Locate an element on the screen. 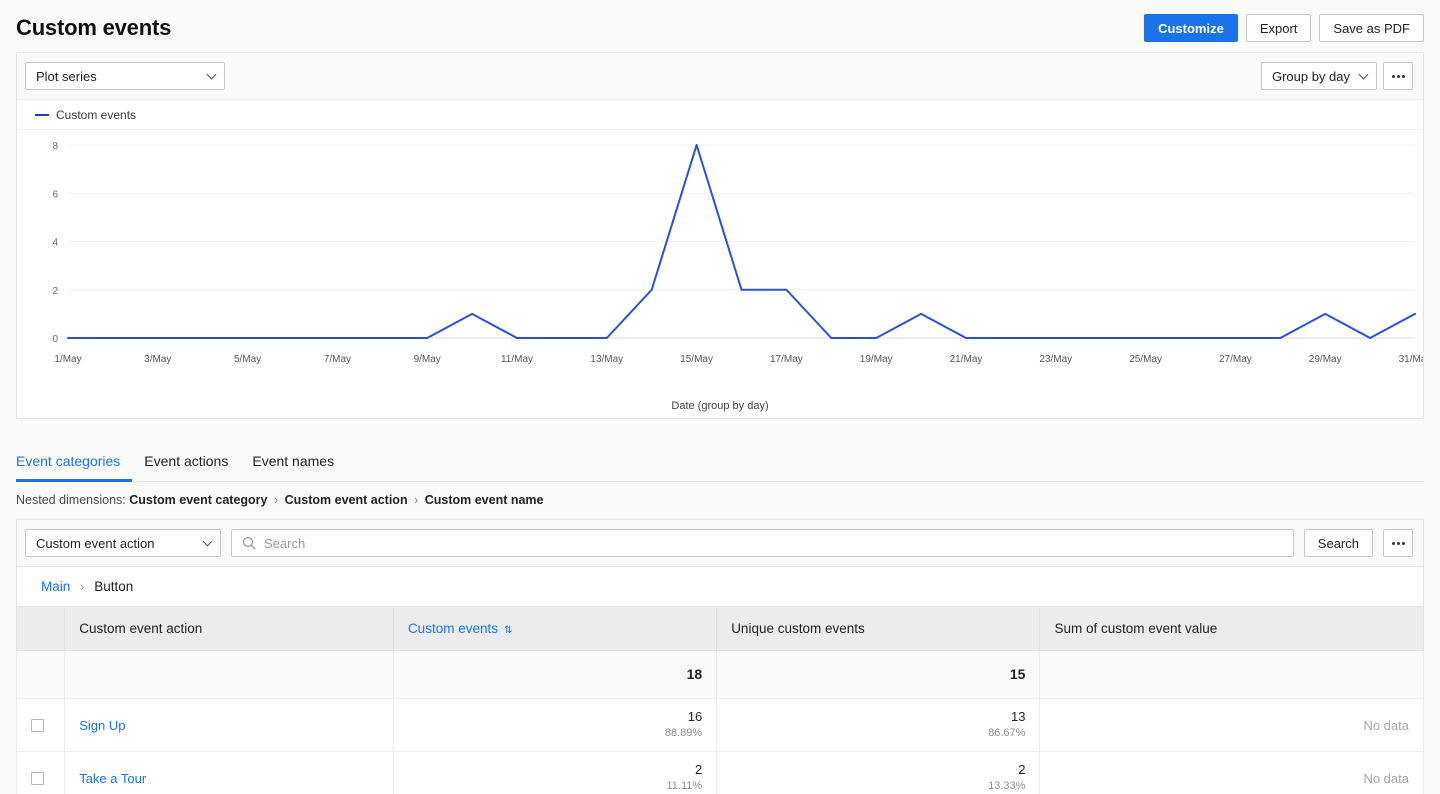 This screenshot has width=1440, height=794. svg-text: 17/May is located at coordinates (786, 359).